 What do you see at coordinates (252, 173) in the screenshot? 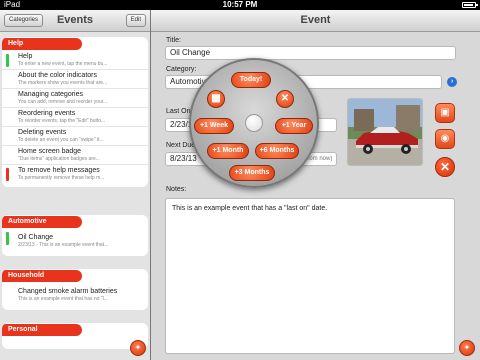
I see `plus-3-months-button: +3 Months` at bounding box center [252, 173].